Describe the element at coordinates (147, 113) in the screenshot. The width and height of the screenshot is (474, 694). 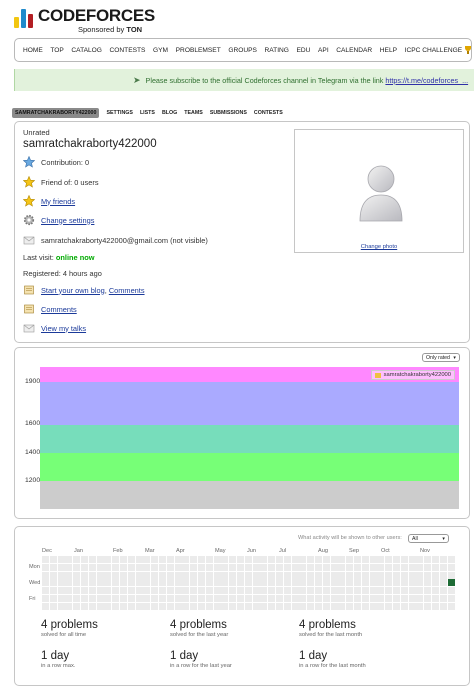
I see `tab-lists: LISTS` at that location.